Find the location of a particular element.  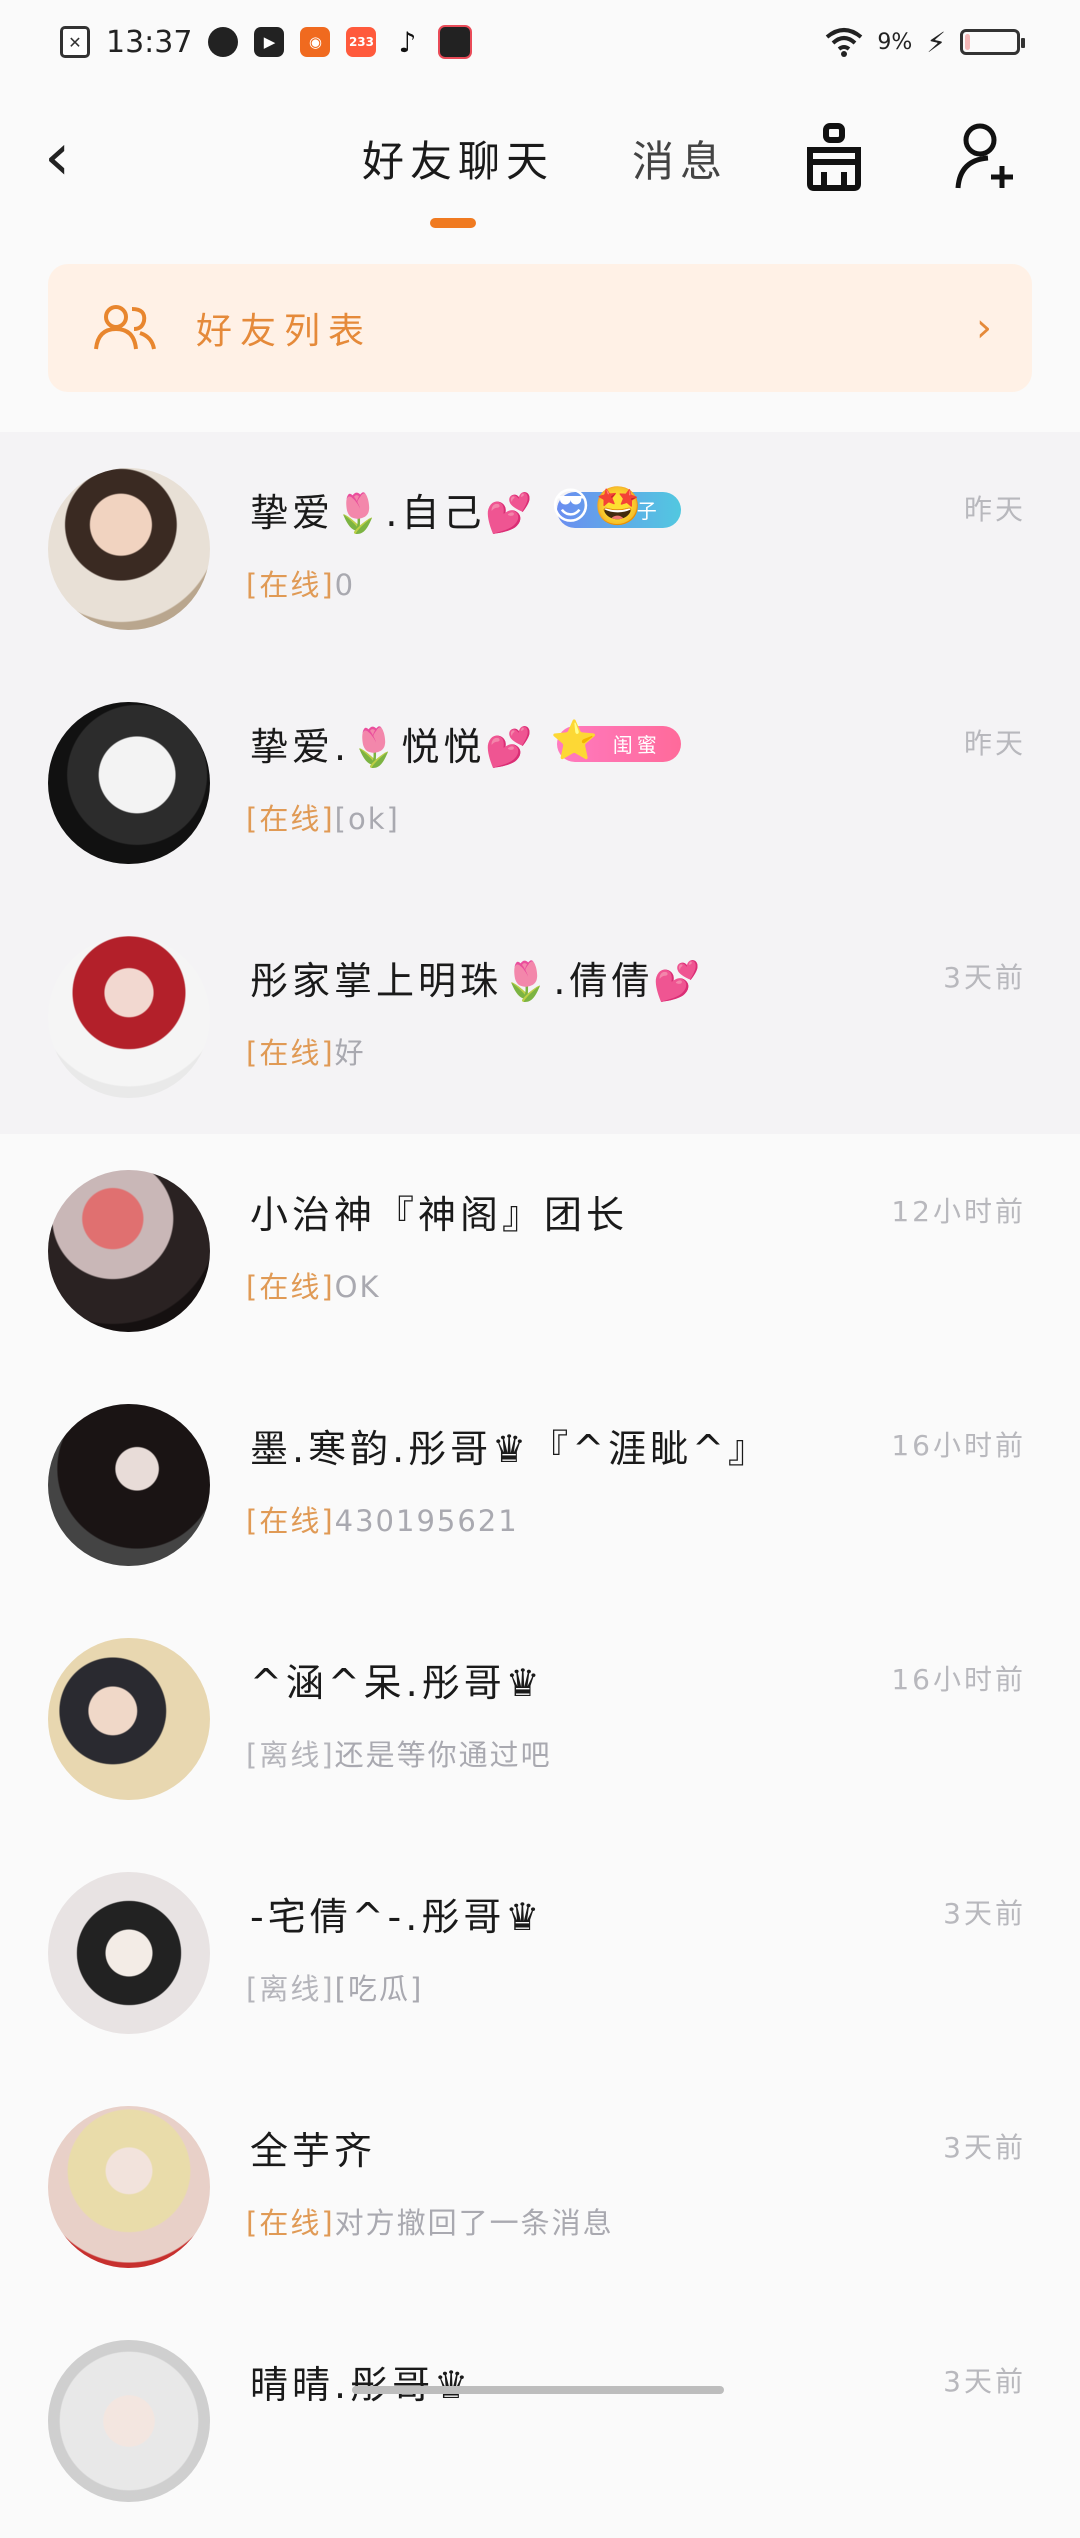

friend-list-button: 好友列表 › is located at coordinates (540, 328).